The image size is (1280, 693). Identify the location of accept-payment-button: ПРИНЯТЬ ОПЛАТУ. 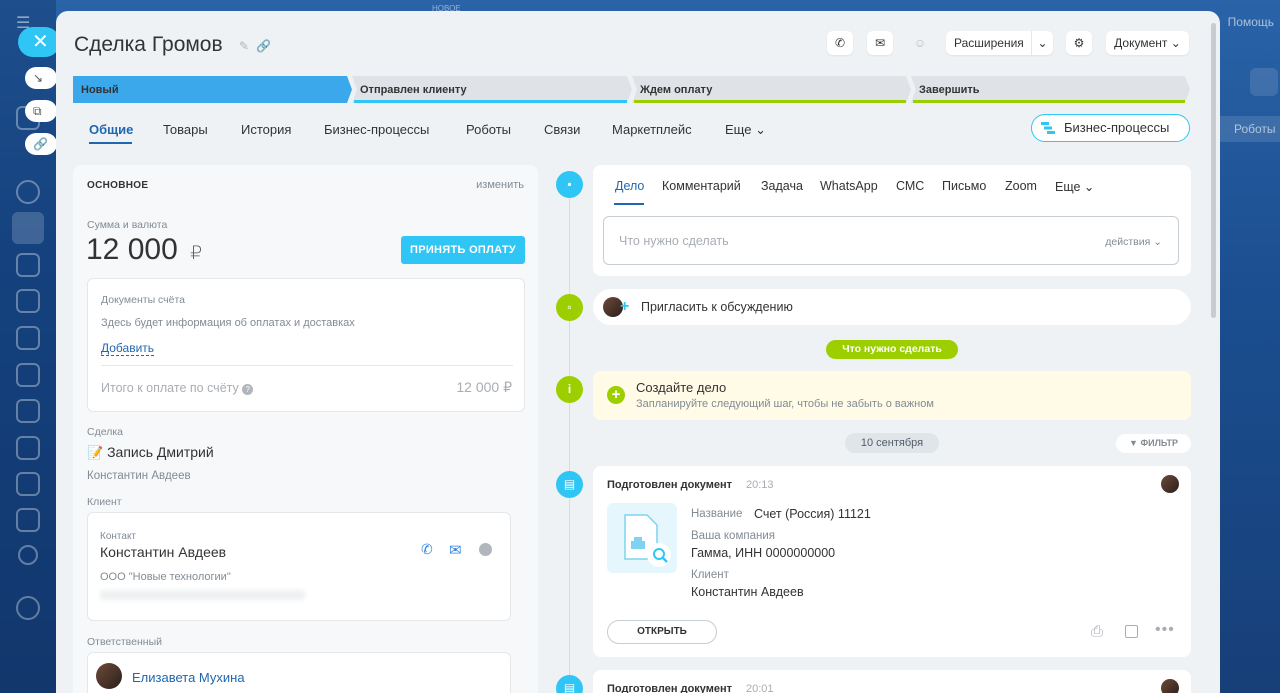
(463, 250).